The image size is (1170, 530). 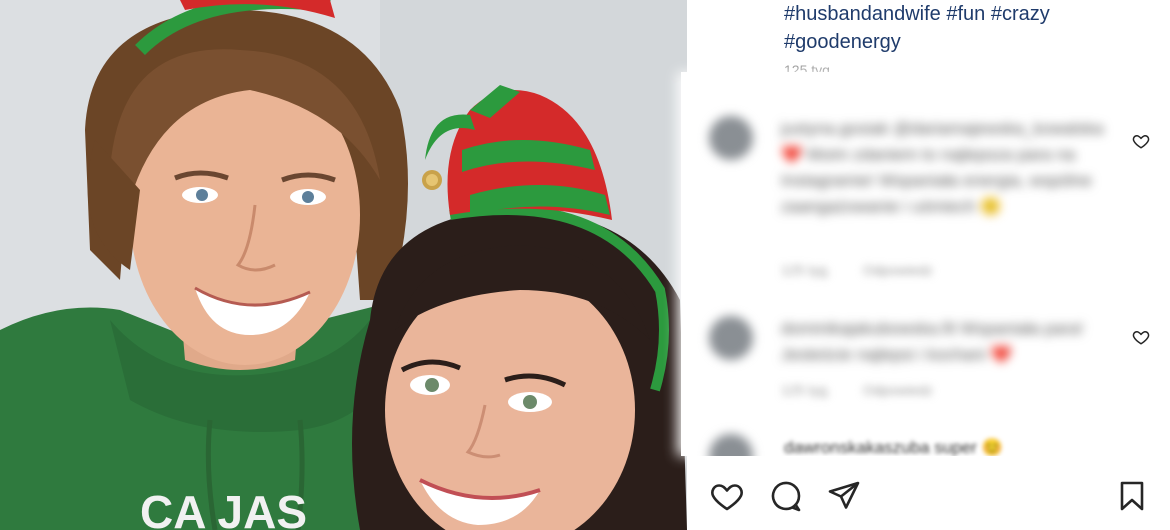 I want to click on caption-hashtags-line-1: #husbandandwife #fun #crazy, so click(x=969, y=14).